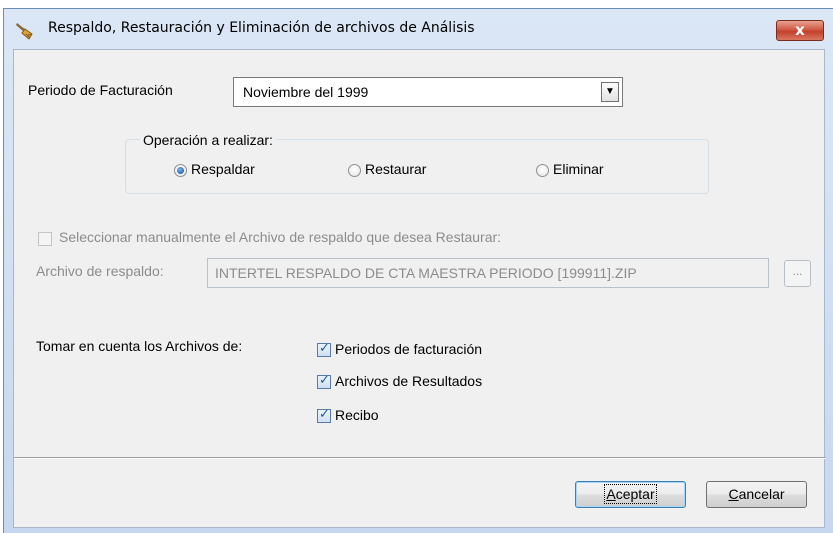 Image resolution: width=833 pixels, height=533 pixels. I want to click on close-icon: x, so click(800, 30).